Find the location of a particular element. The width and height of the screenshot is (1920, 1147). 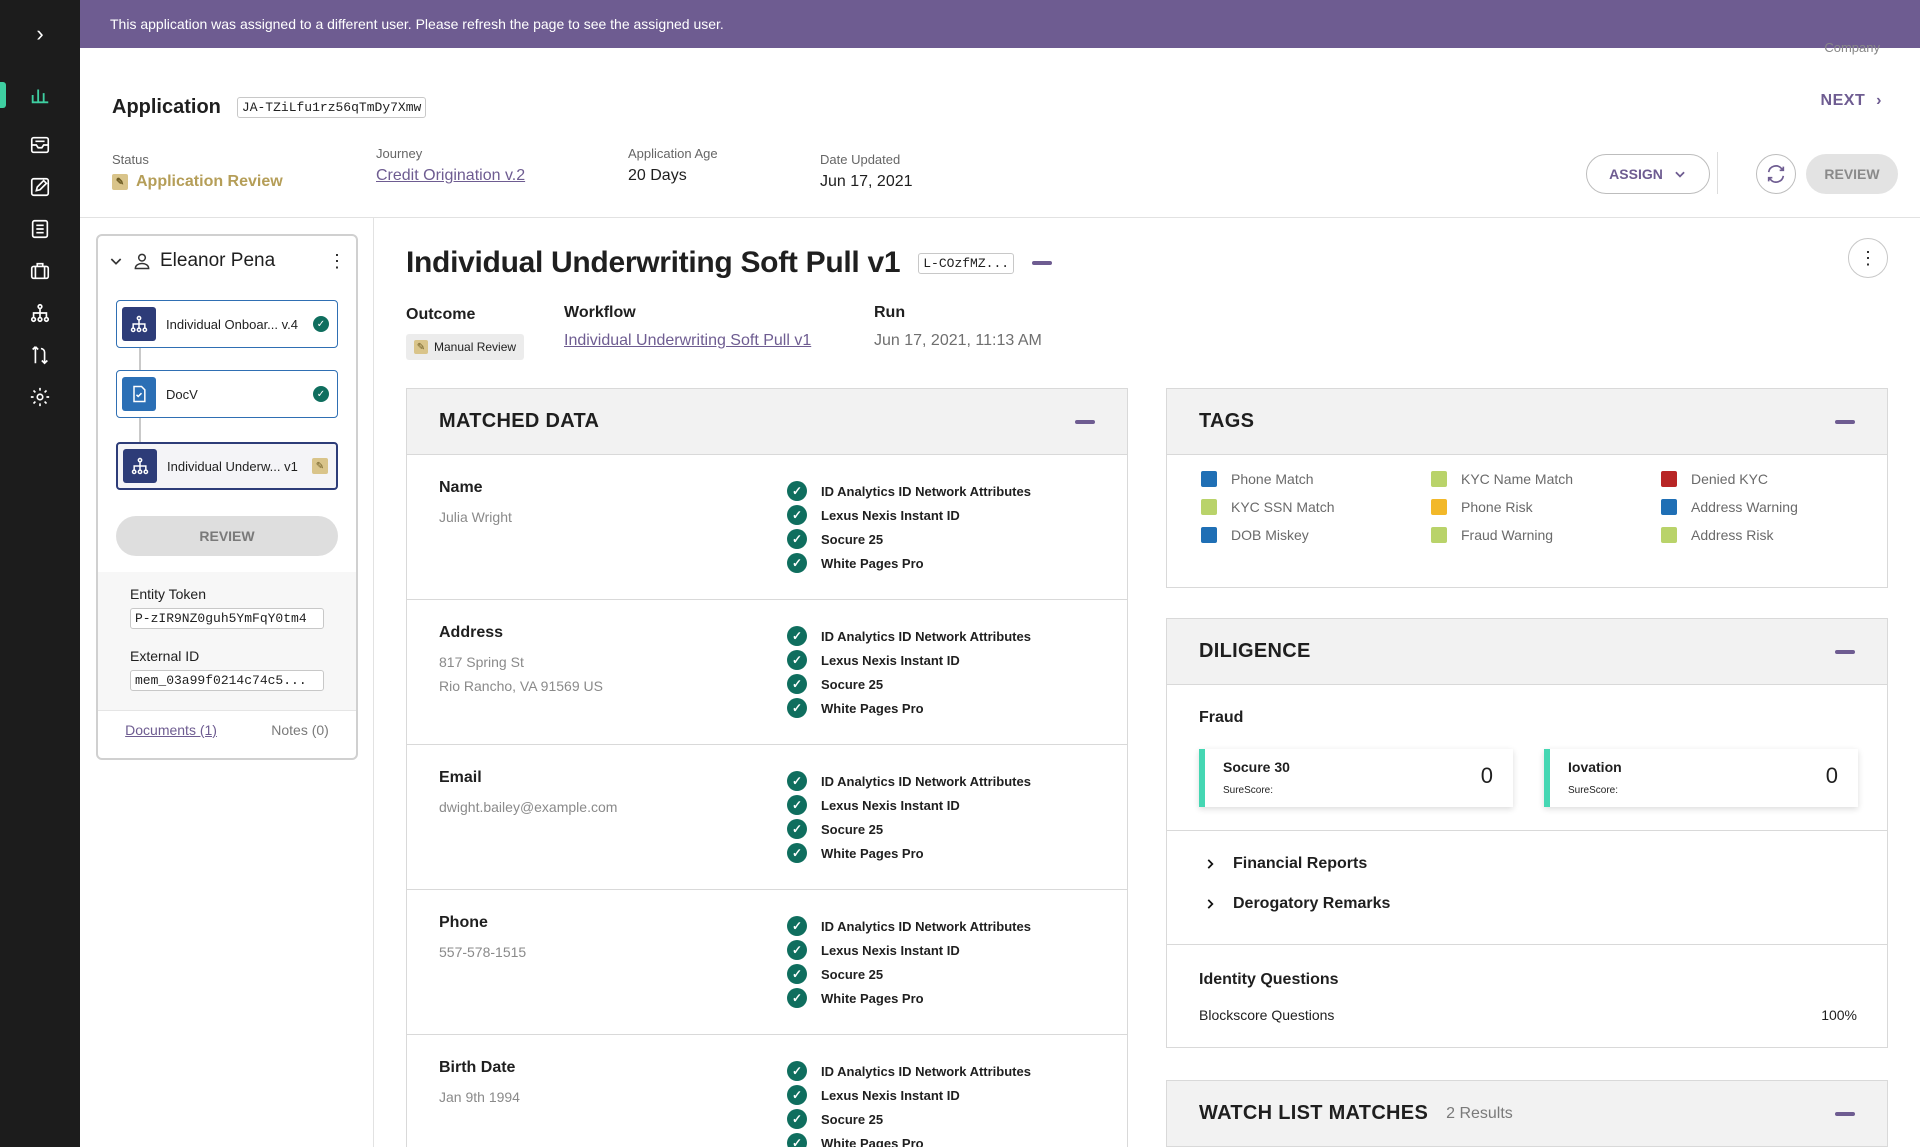

more-options-icon: ⋮ is located at coordinates (1868, 258).